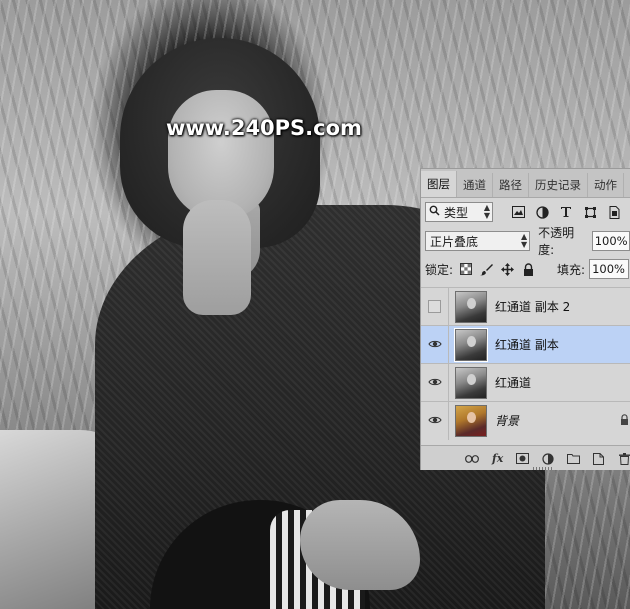 The height and width of the screenshot is (609, 630). What do you see at coordinates (556, 241) in the screenshot?
I see `opacity-label: 不透明度:` at bounding box center [556, 241].